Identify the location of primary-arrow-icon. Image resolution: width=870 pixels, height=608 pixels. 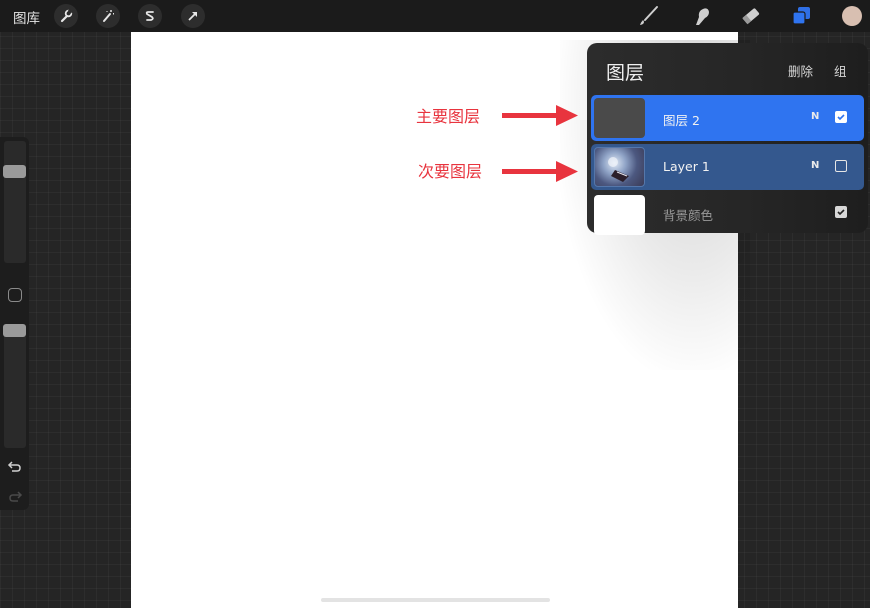
(540, 115).